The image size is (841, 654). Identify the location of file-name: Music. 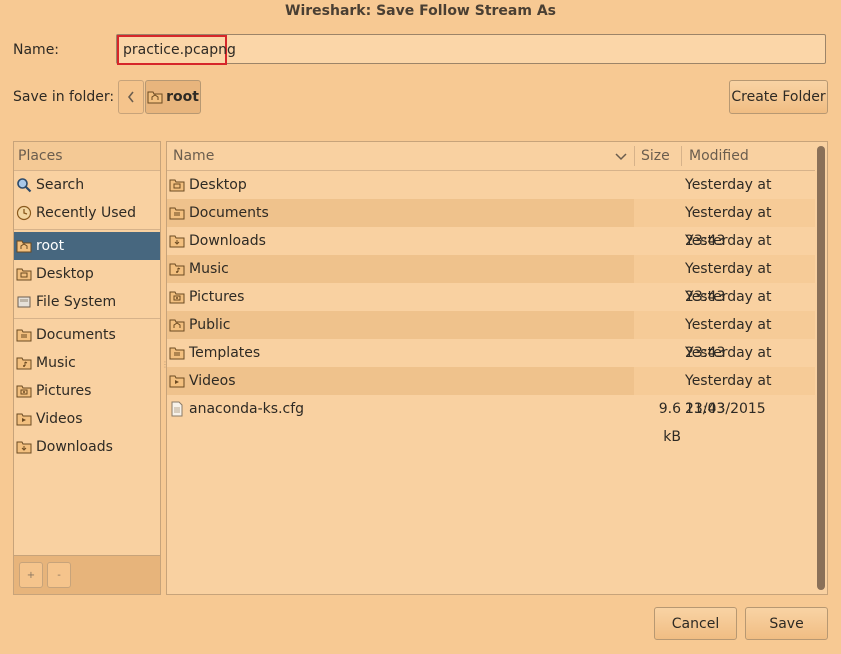
(209, 269).